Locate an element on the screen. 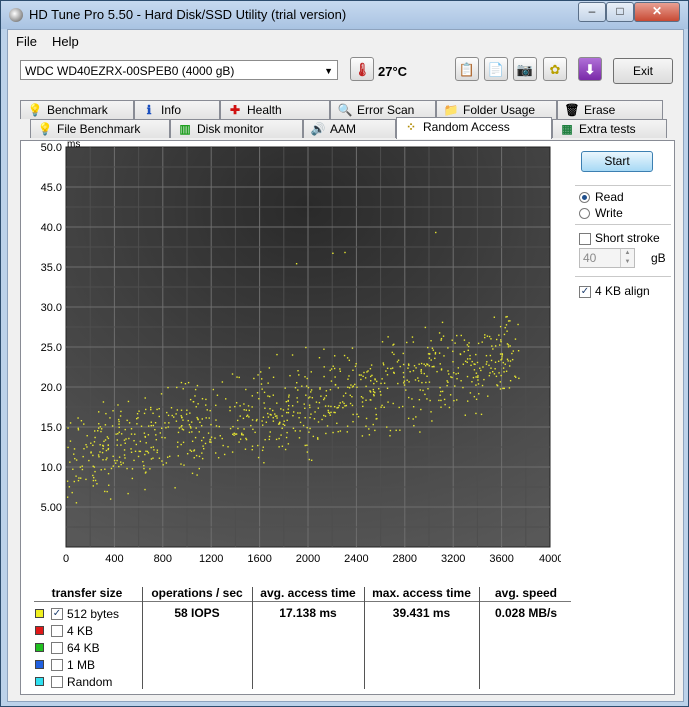  download-arrow-icon: ⬇ is located at coordinates (590, 69).